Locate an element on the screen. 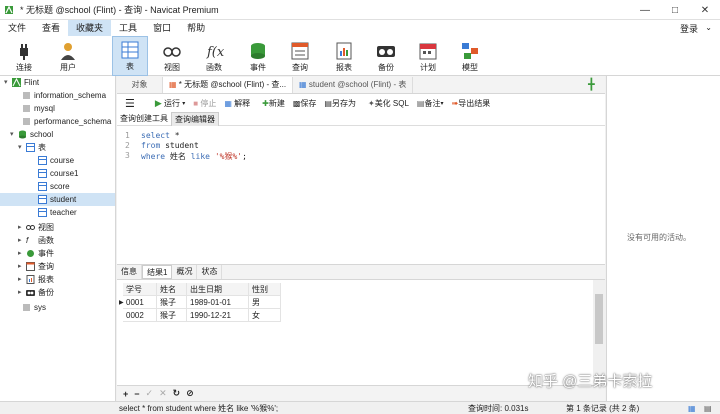 This screenshot has height=414, width=720. tree-connection-flint: ▾ Flint is located at coordinates (21, 82).